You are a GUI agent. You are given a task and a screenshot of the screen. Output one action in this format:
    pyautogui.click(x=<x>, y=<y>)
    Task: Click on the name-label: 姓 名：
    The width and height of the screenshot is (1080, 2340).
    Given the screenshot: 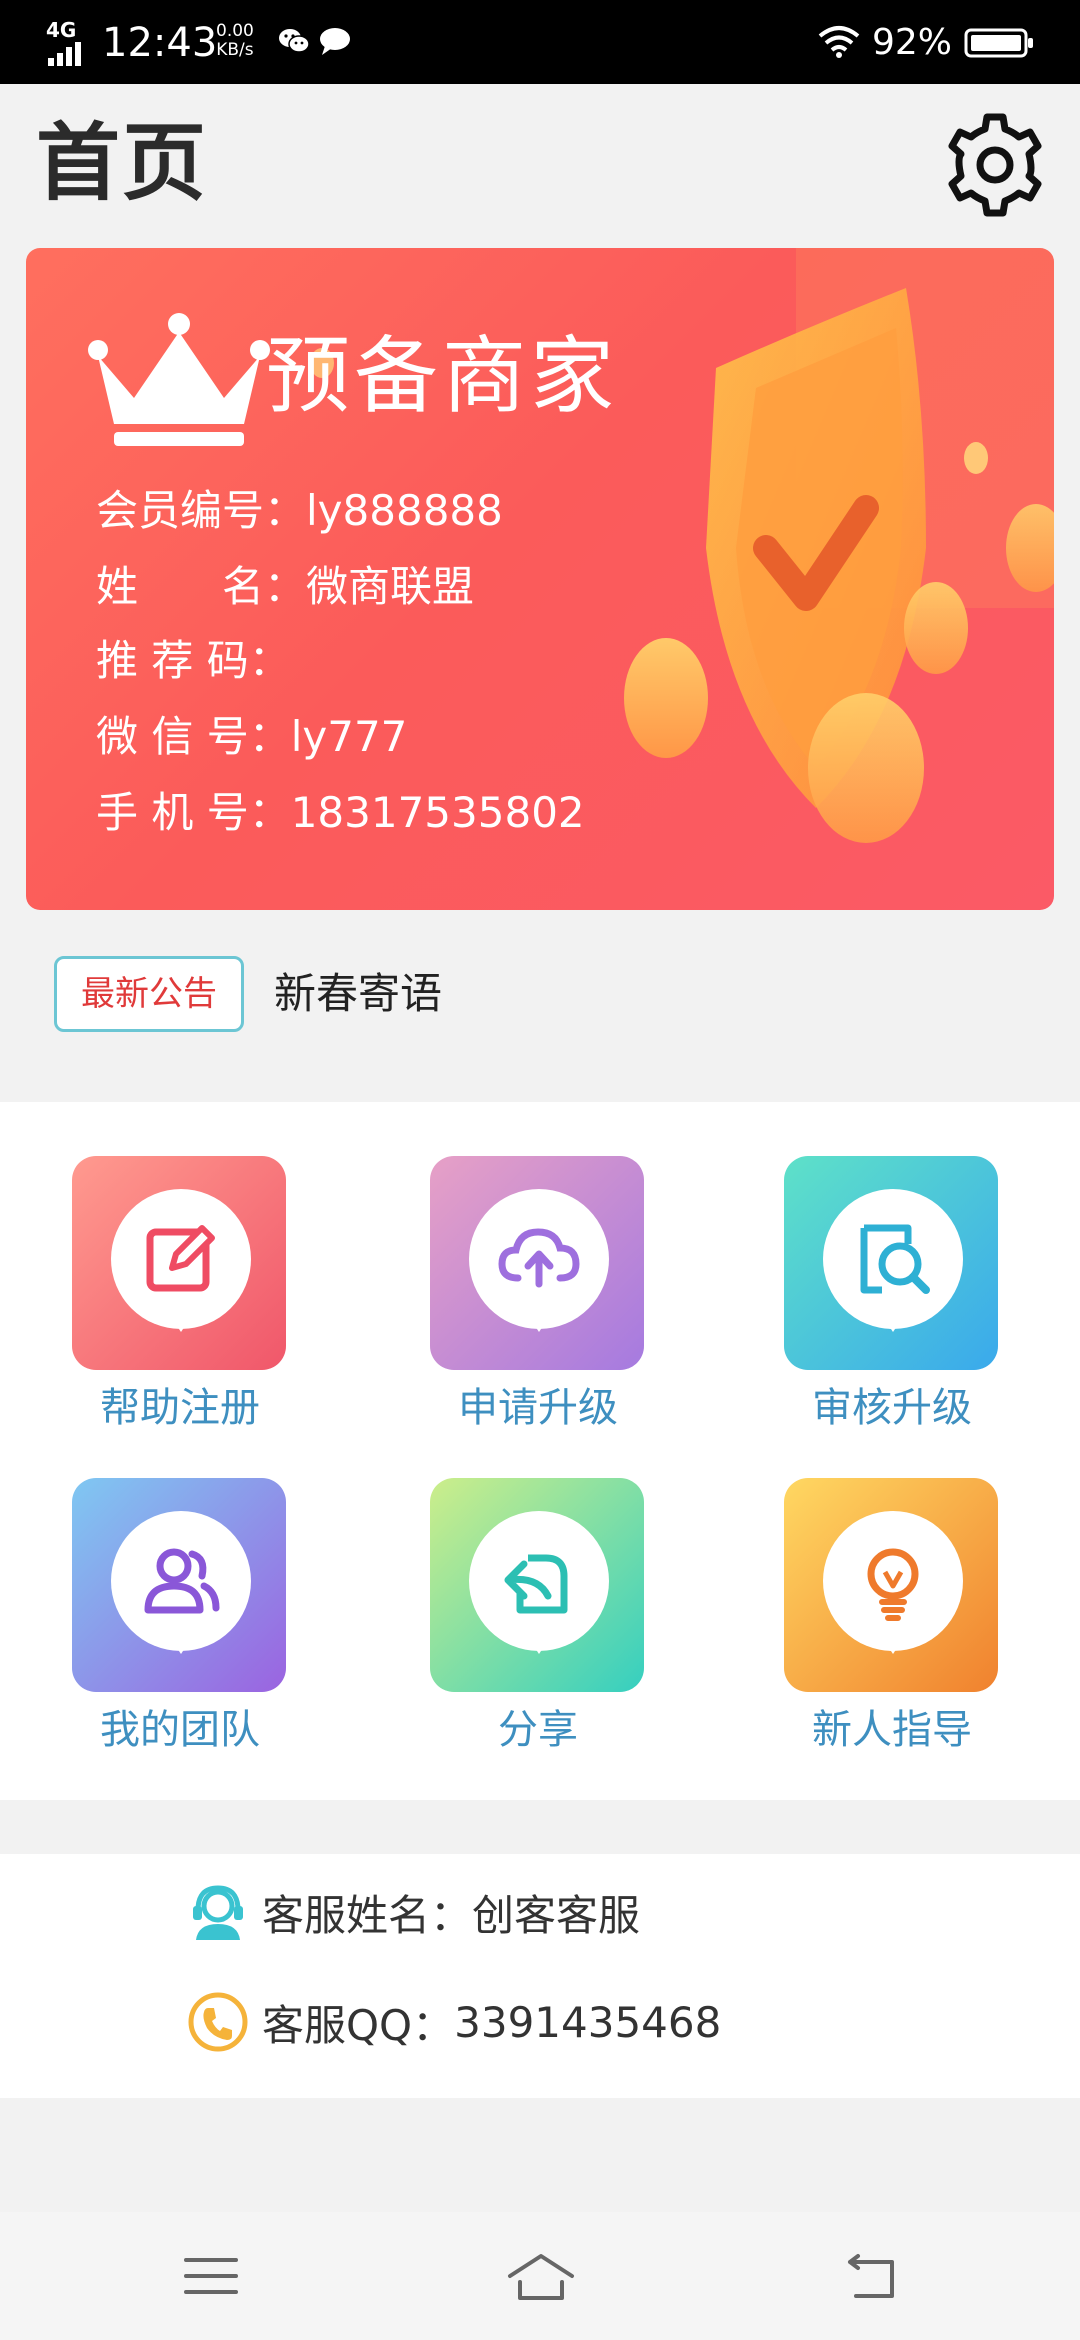 What is the action you would take?
    pyautogui.click(x=201, y=586)
    